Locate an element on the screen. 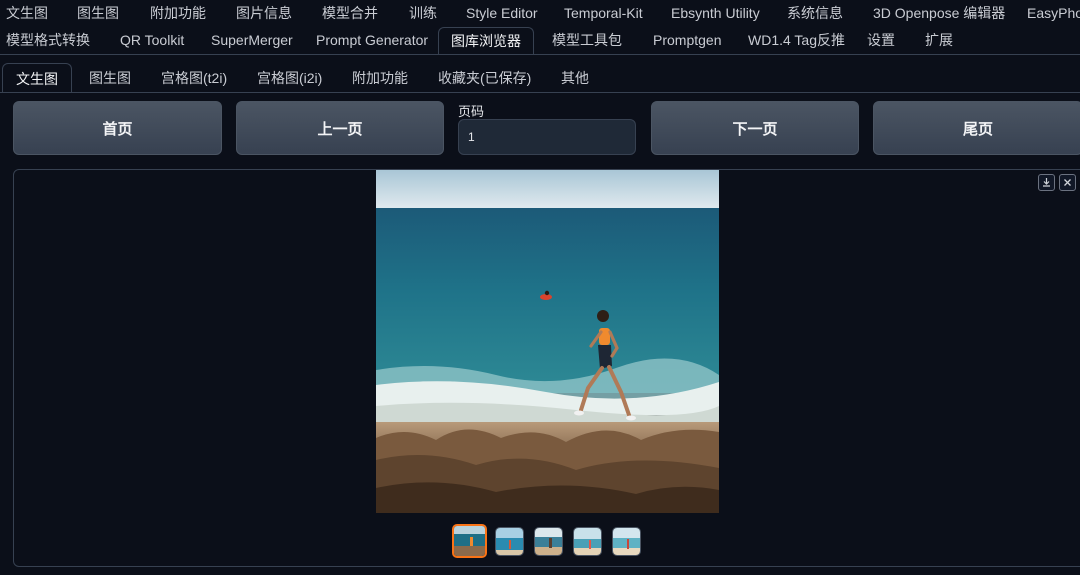  tab-model-converter: 模型格式转换 is located at coordinates (48, 40).